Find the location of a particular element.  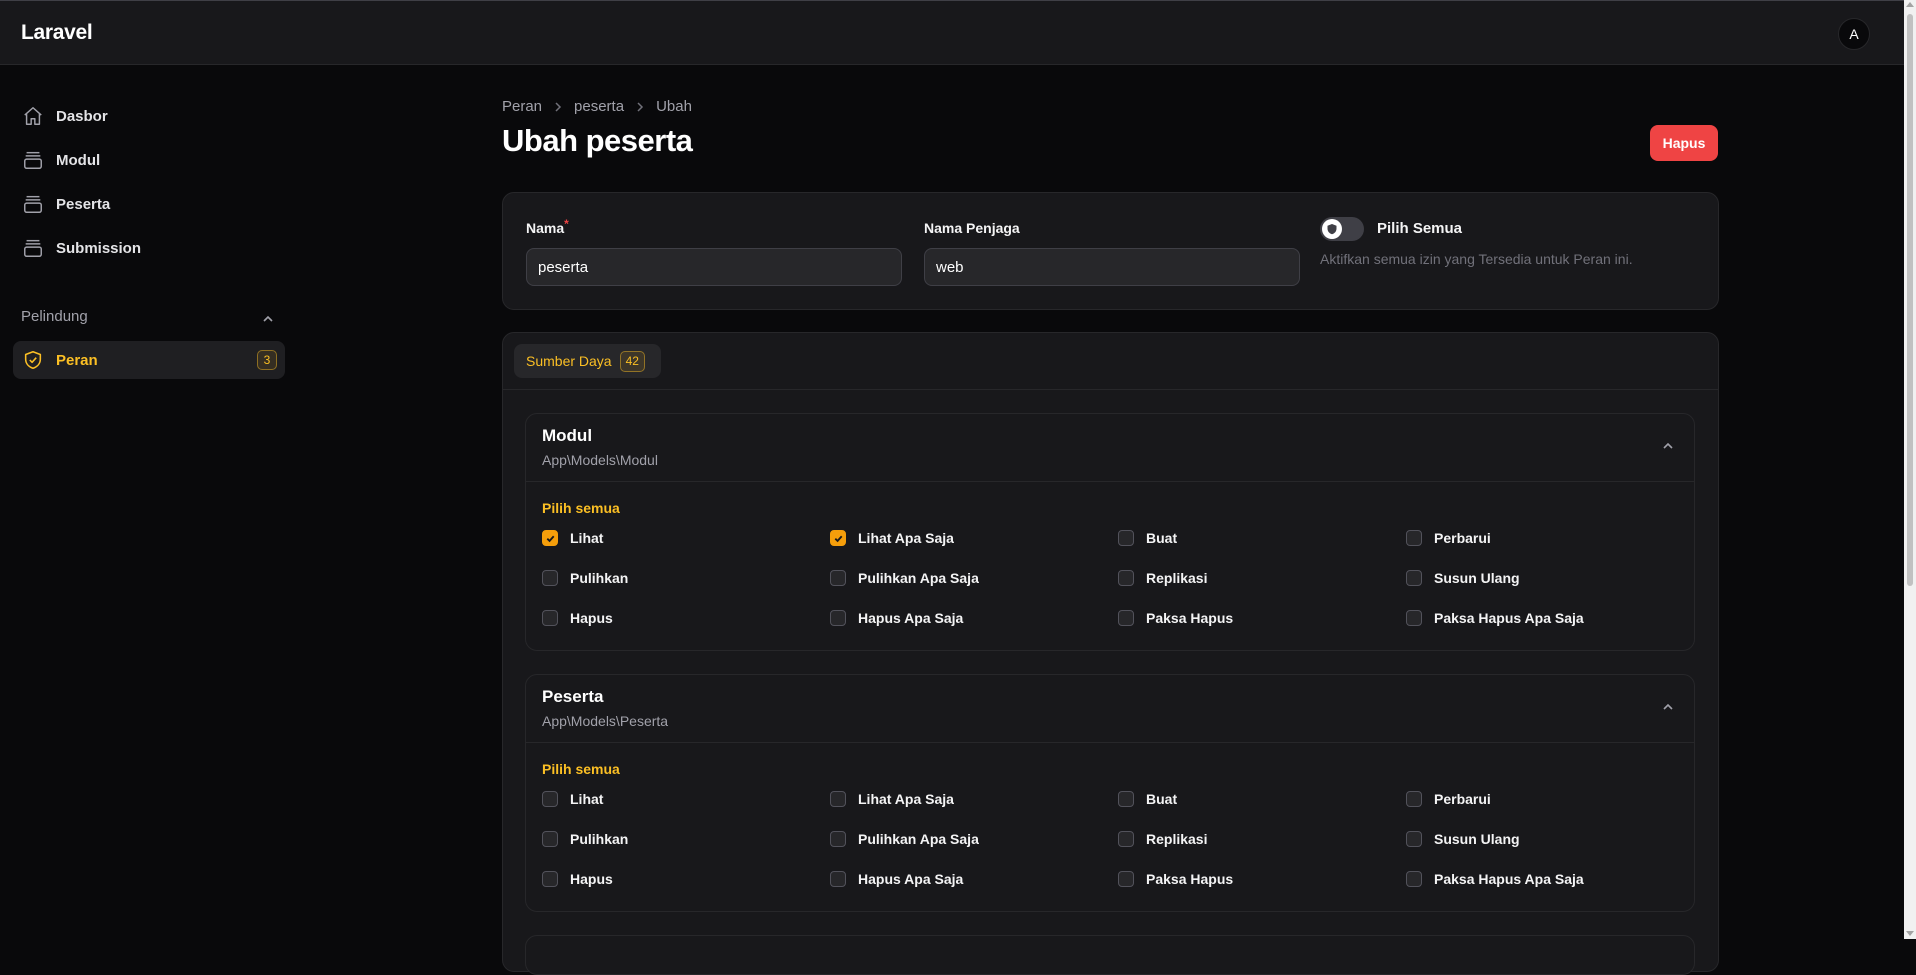

user-avatar: A is located at coordinates (1854, 34).